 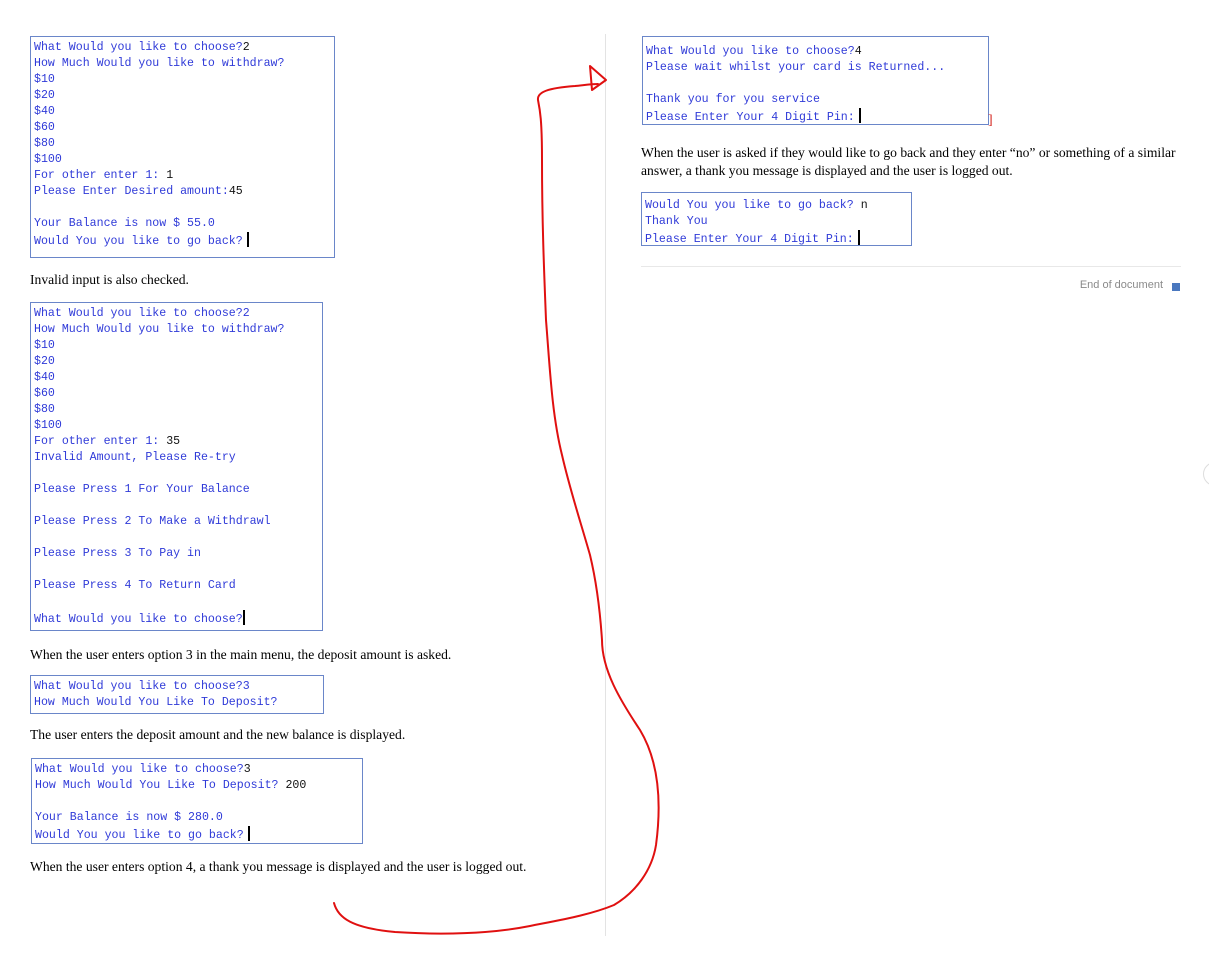 What do you see at coordinates (171, 785) in the screenshot?
I see `console-line: How Much Would You Like To Deposit? 200` at bounding box center [171, 785].